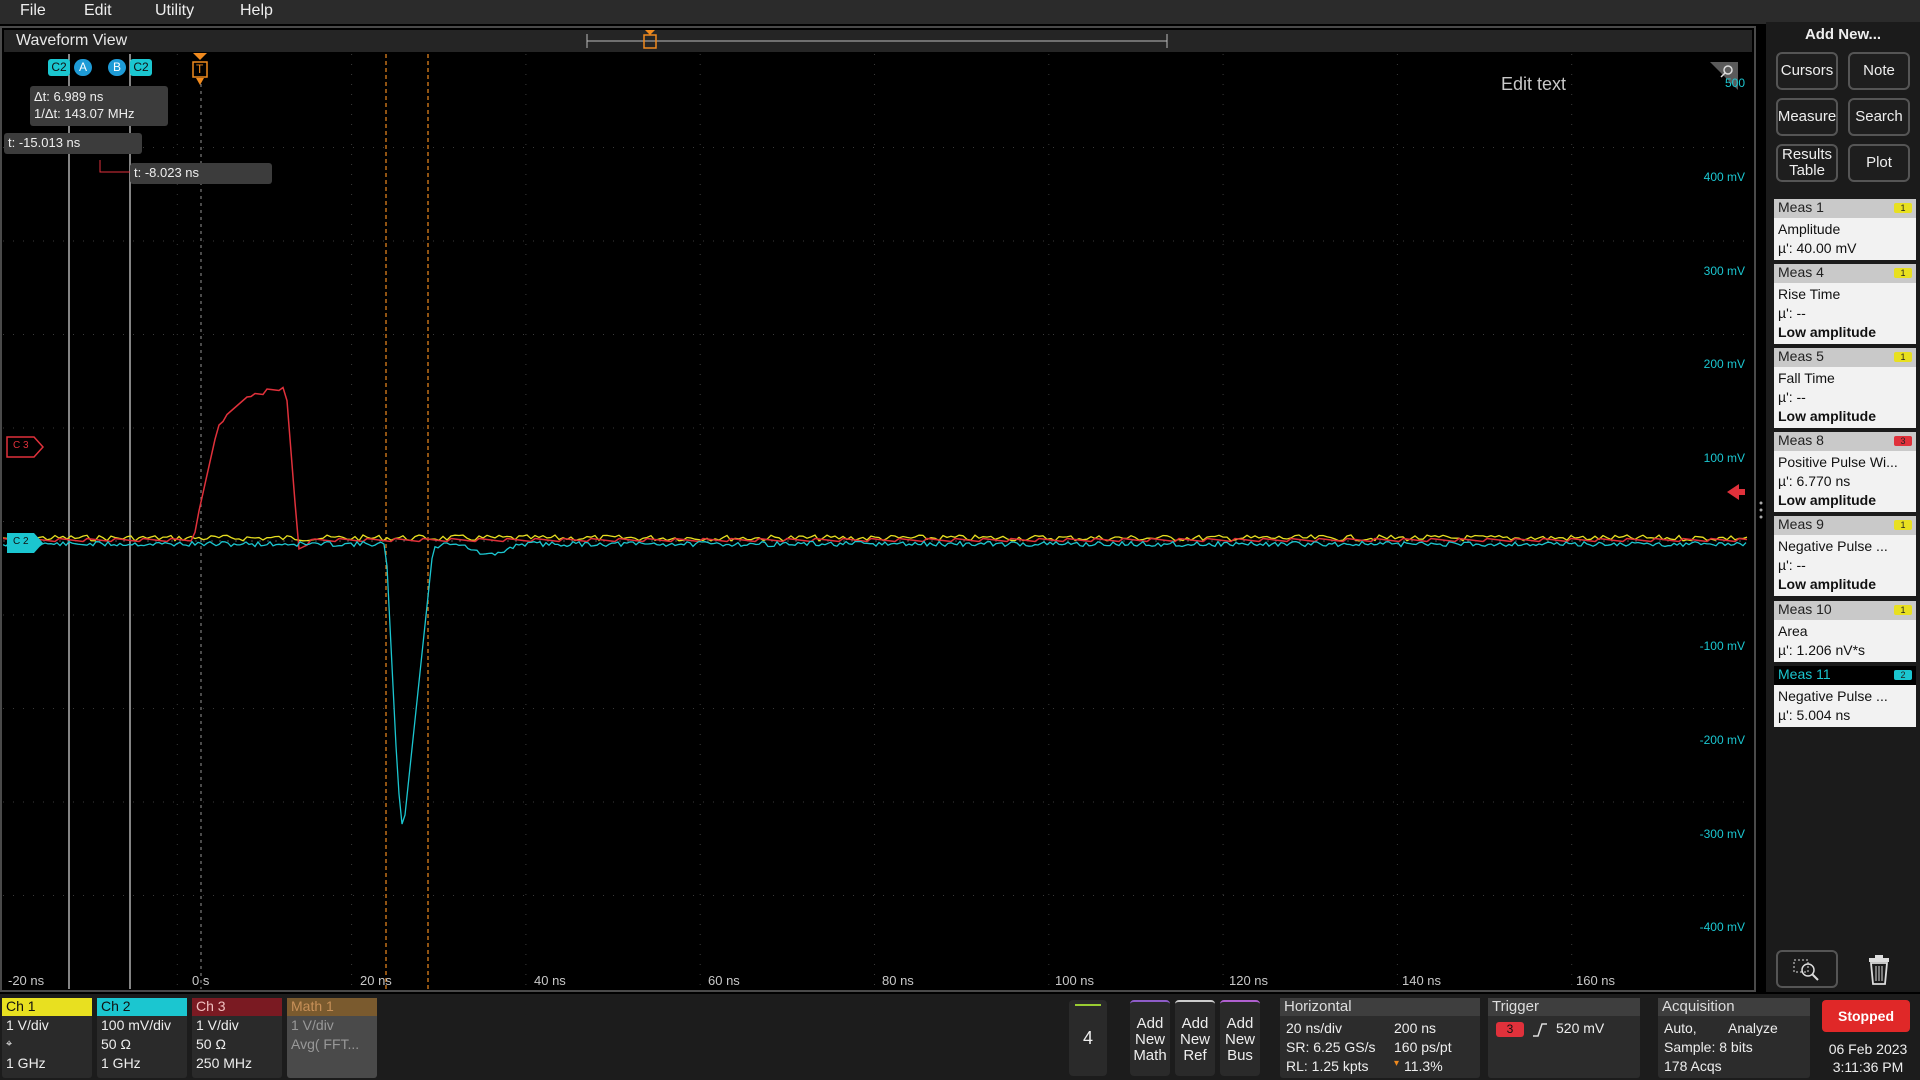  Describe the element at coordinates (98, 11) in the screenshot. I see `menu-edit: Edit` at that location.